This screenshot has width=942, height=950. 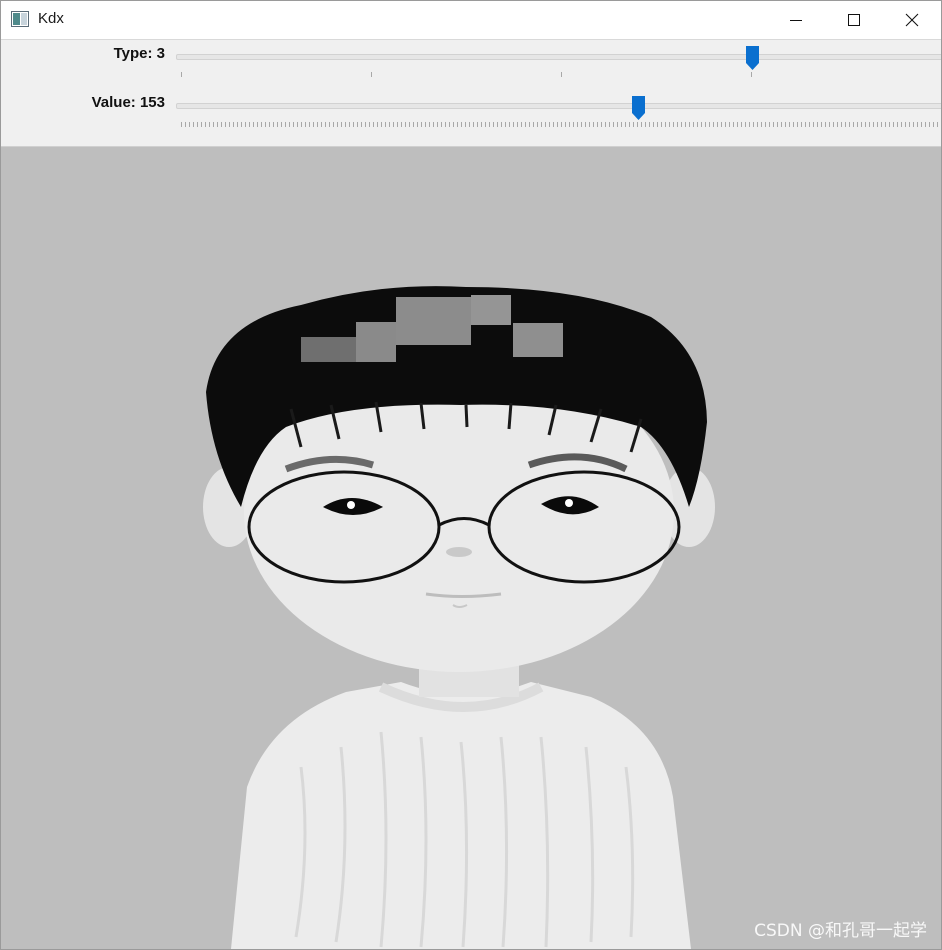 I want to click on type-trackbar-label: Type: 3, so click(x=139, y=53).